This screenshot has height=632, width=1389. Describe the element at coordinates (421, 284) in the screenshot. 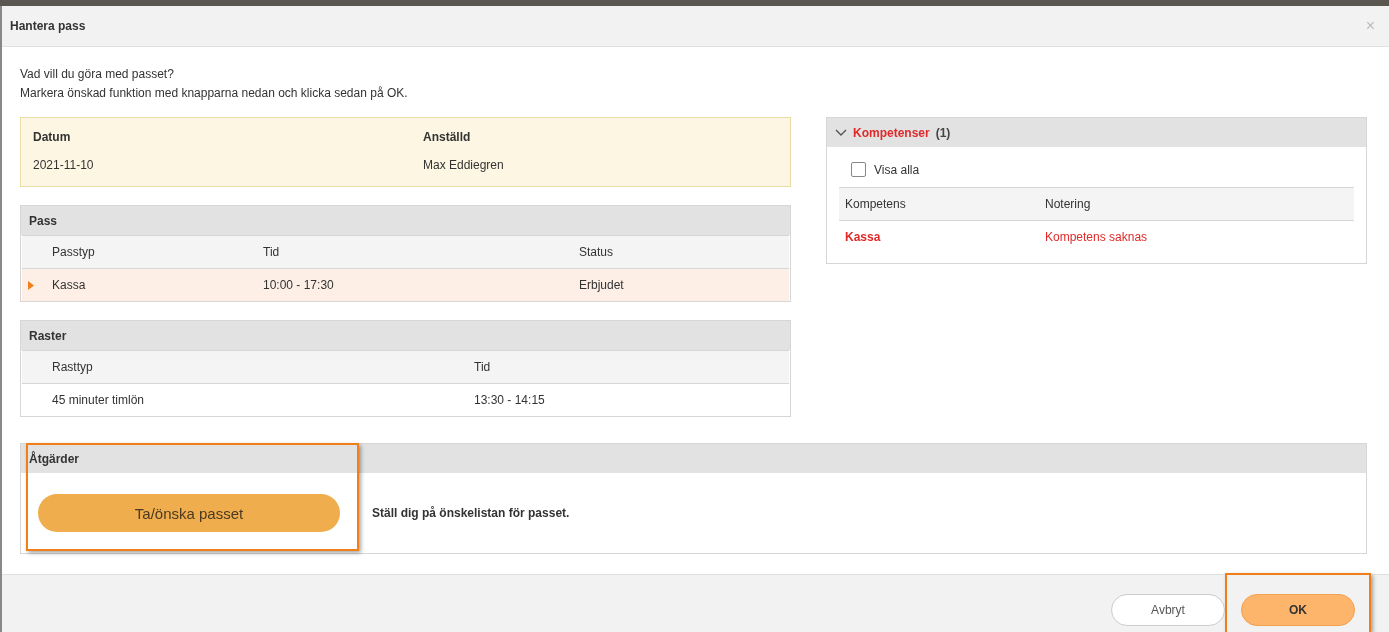

I see `table-cell: 10:00 - 17:30` at that location.